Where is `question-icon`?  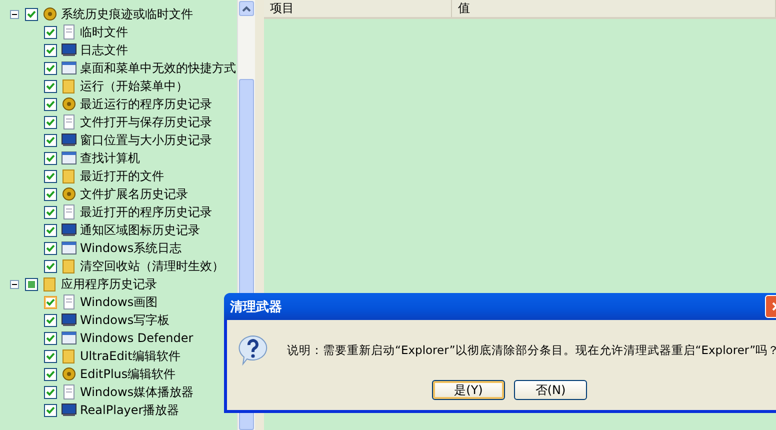
question-icon is located at coordinates (253, 350).